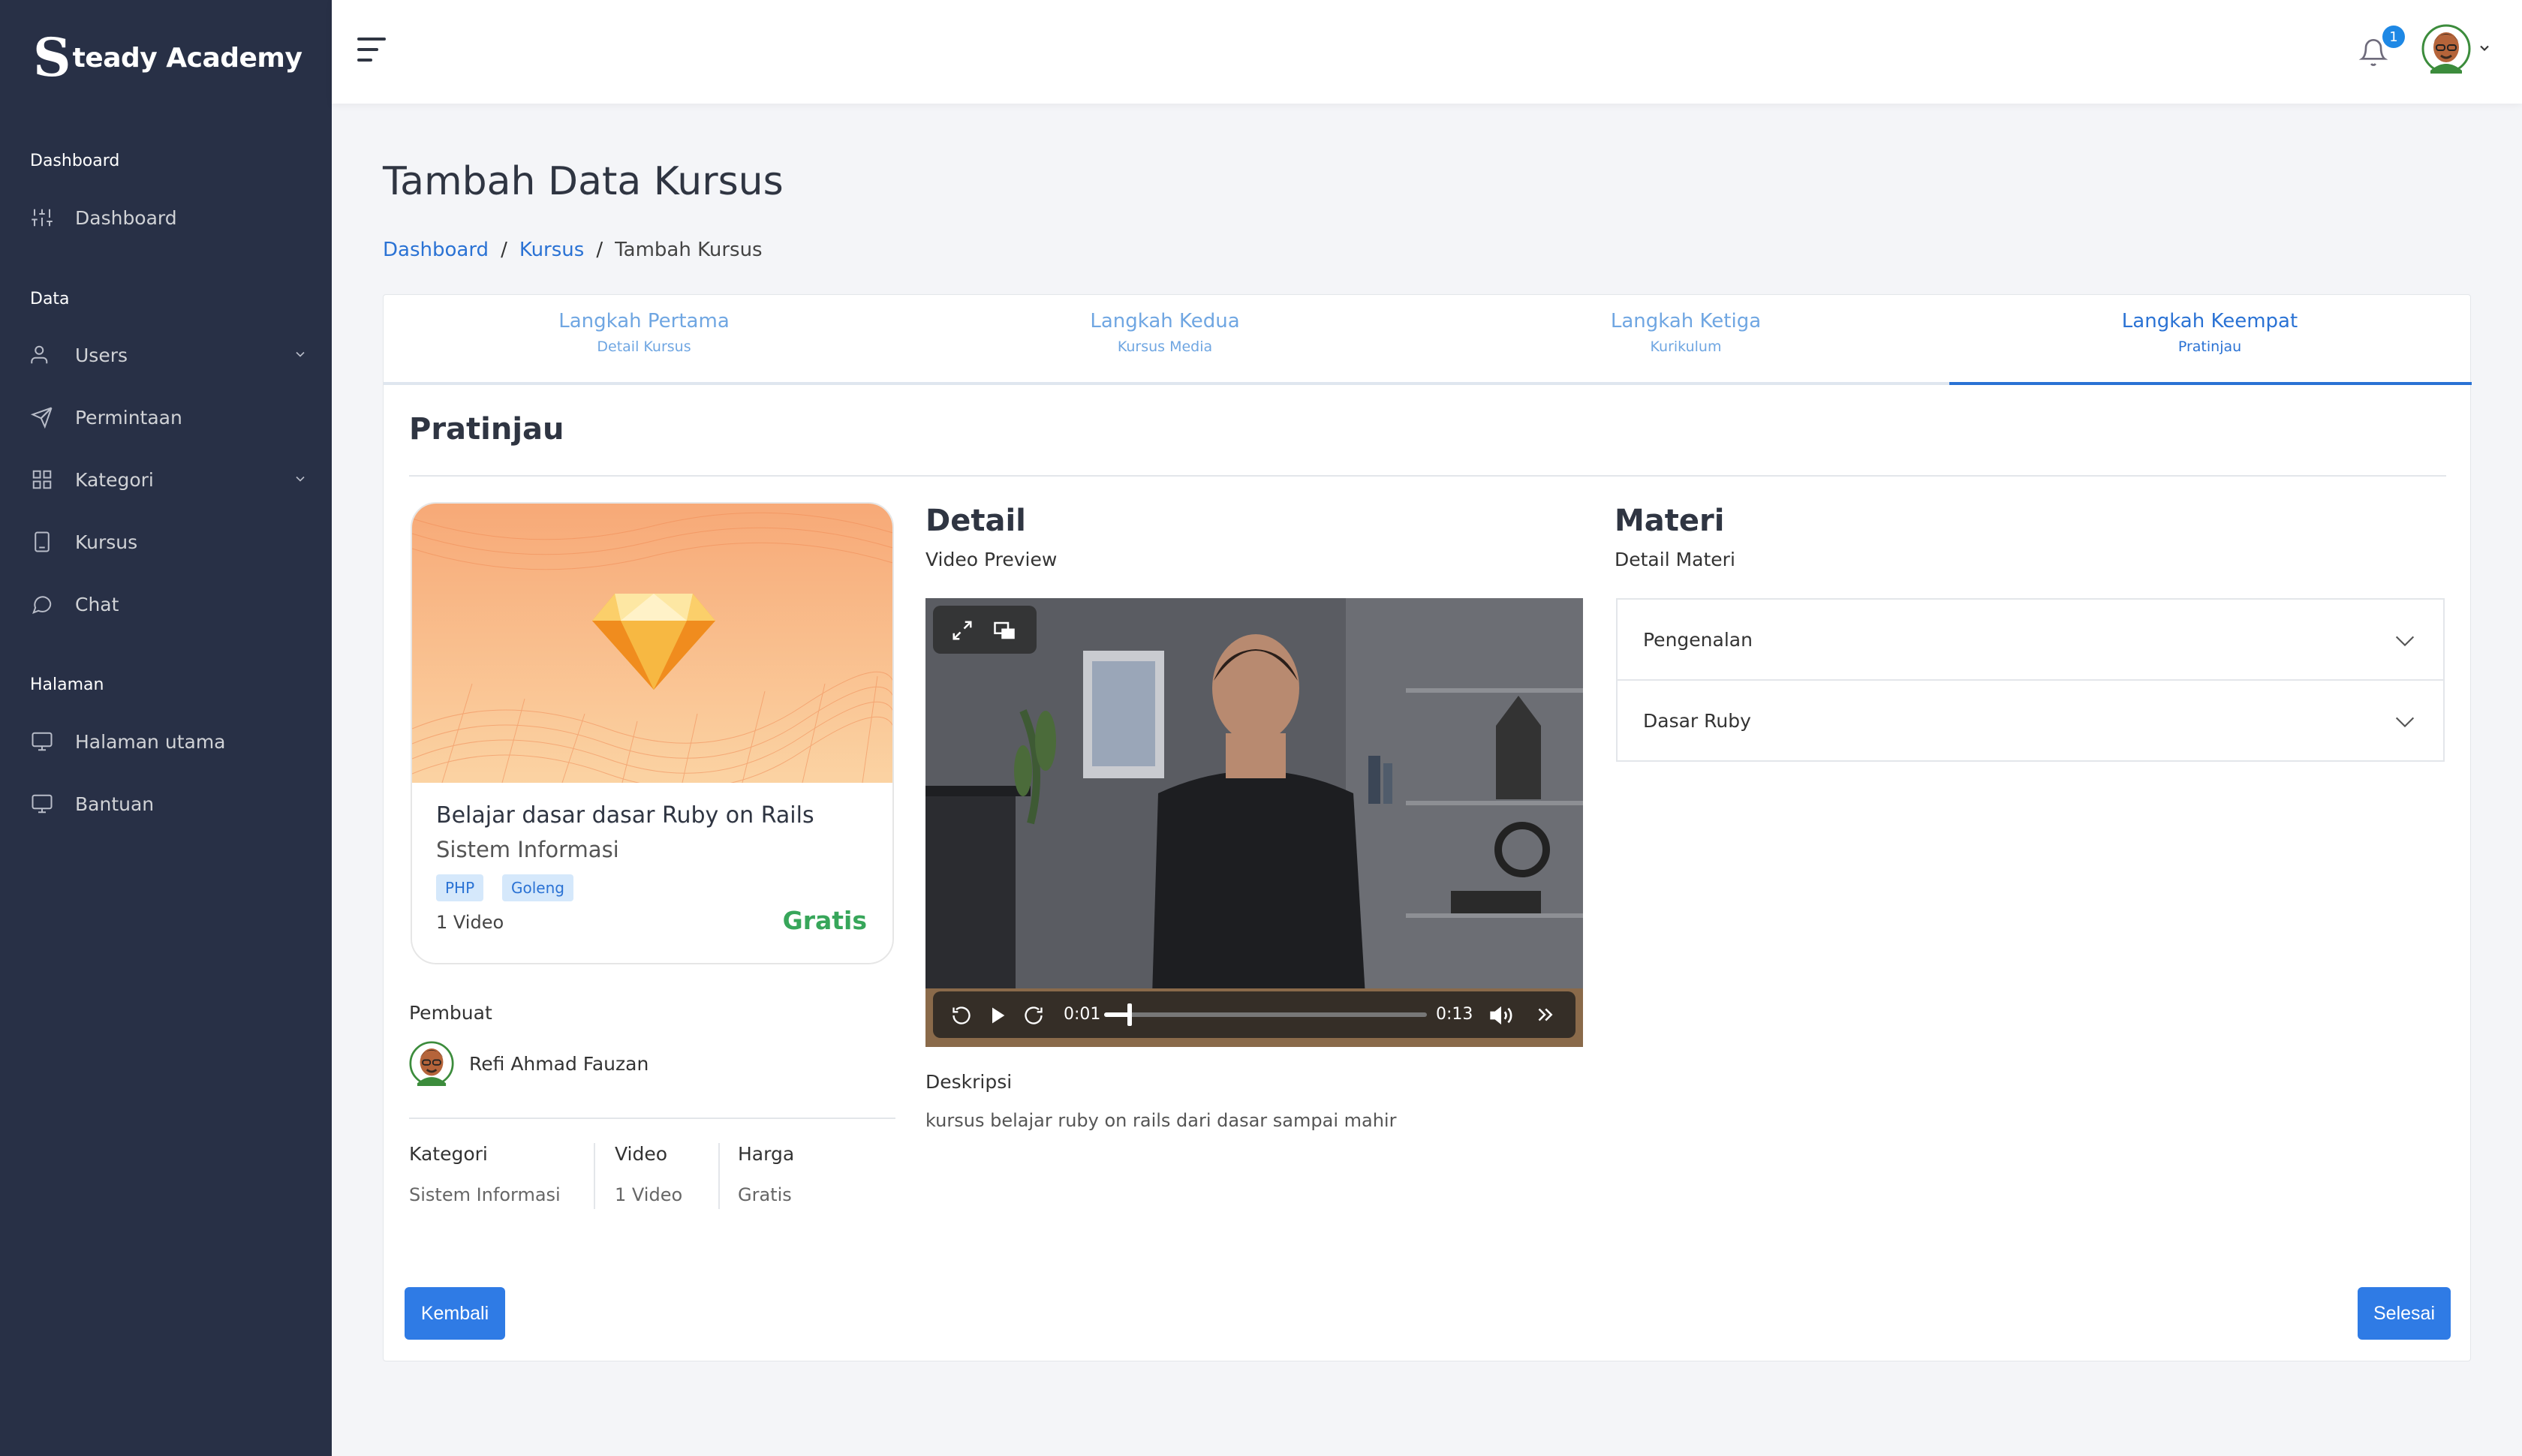 This screenshot has width=2522, height=1456. What do you see at coordinates (450, 1013) in the screenshot?
I see `creator-label: Pembuat` at bounding box center [450, 1013].